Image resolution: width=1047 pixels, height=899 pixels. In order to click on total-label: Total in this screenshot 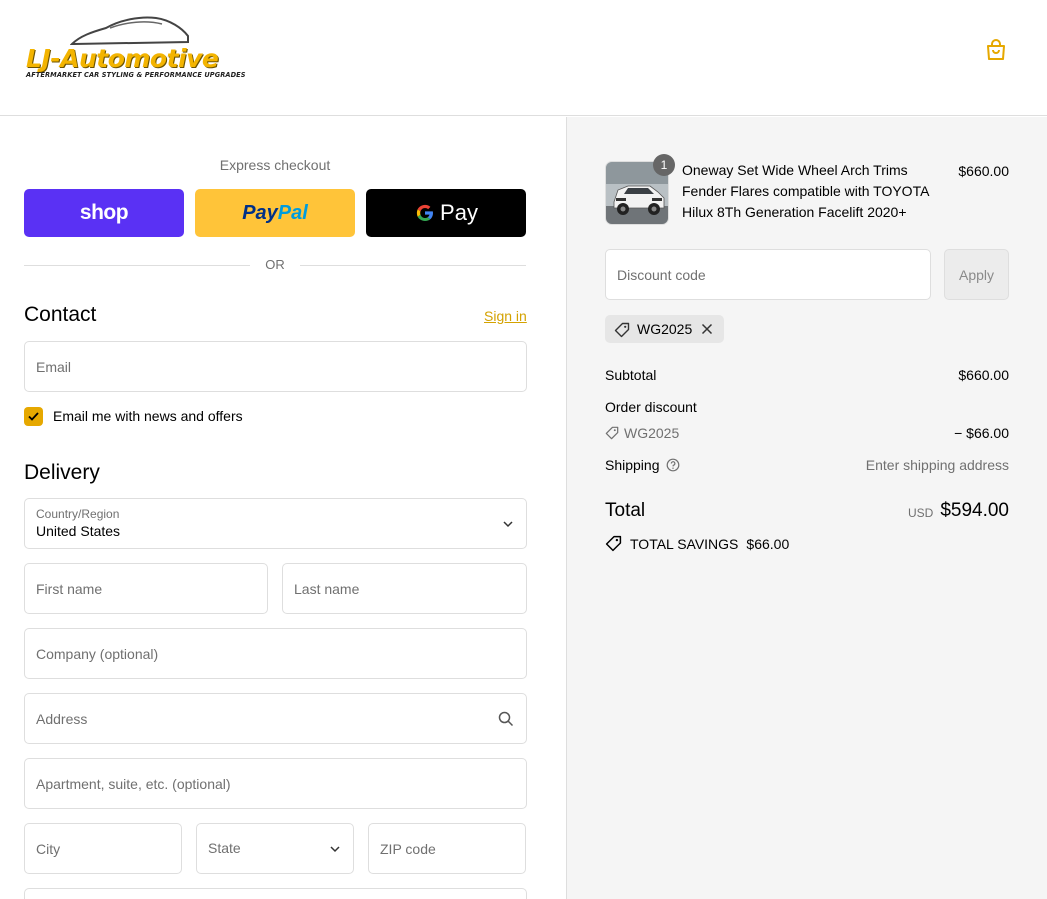, I will do `click(625, 510)`.